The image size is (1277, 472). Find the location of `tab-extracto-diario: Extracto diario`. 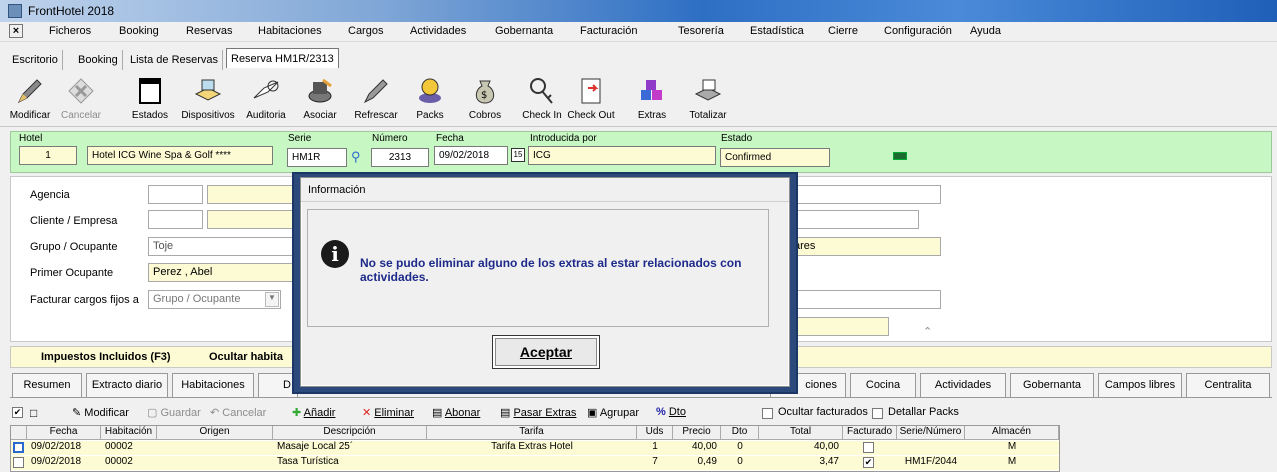

tab-extracto-diario: Extracto diario is located at coordinates (127, 385).